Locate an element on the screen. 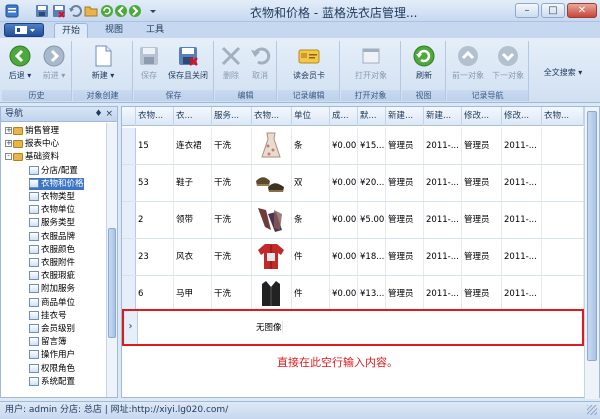  table-cell: 53 is located at coordinates (155, 183).